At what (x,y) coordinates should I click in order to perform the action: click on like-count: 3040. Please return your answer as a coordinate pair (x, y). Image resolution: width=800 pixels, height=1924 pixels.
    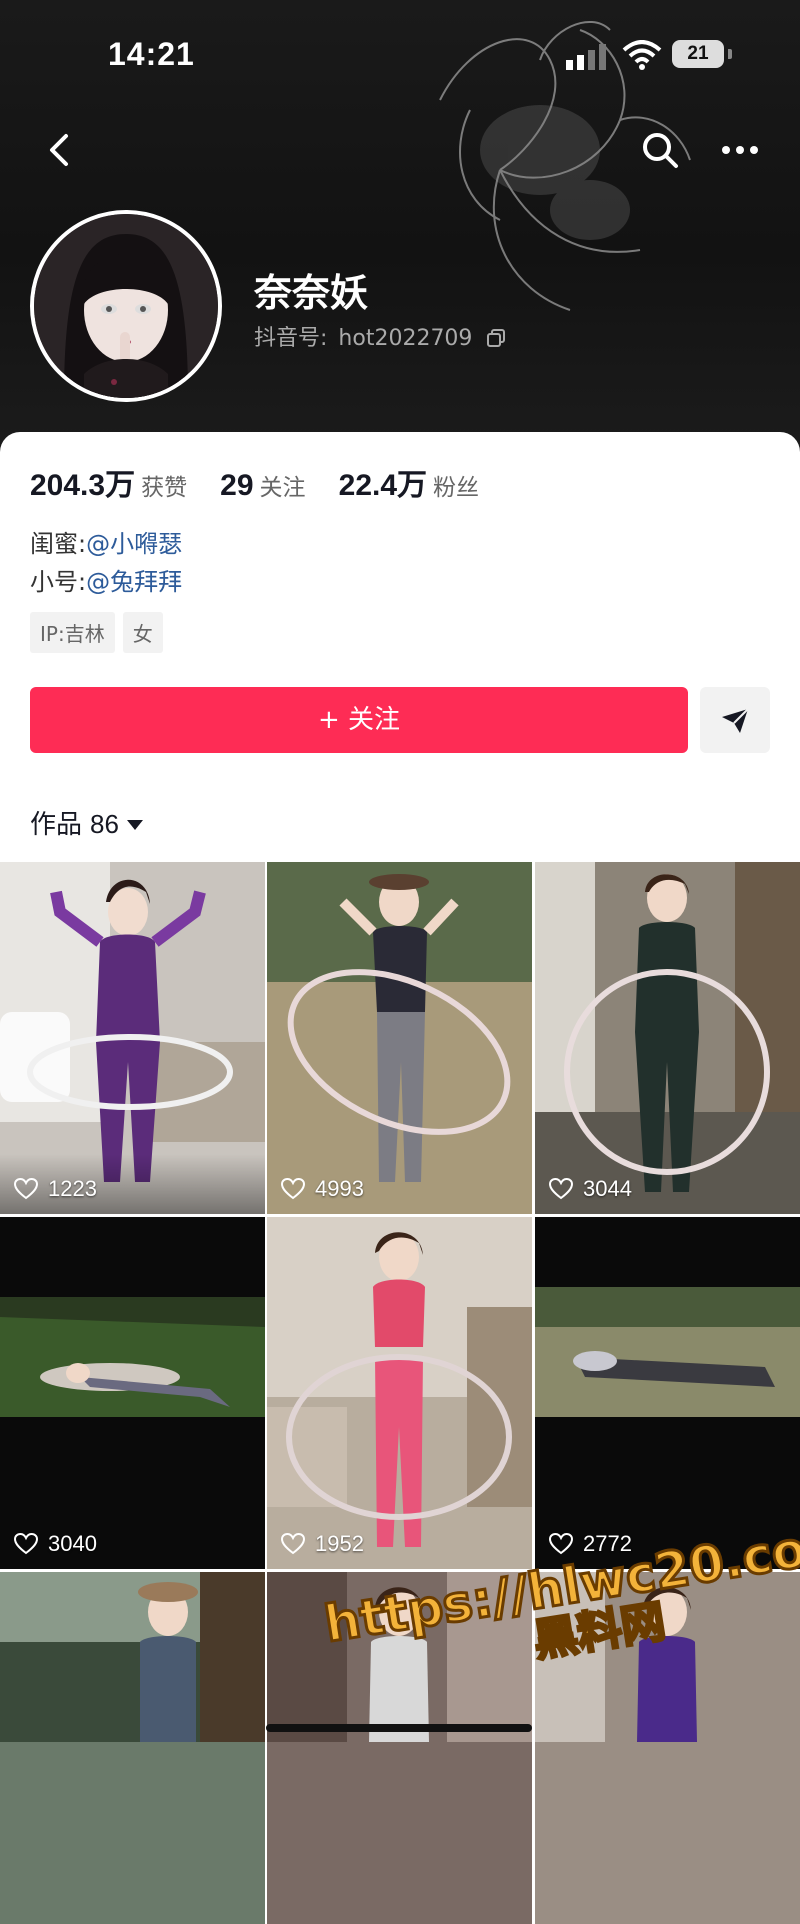
    Looking at the image, I should click on (55, 1544).